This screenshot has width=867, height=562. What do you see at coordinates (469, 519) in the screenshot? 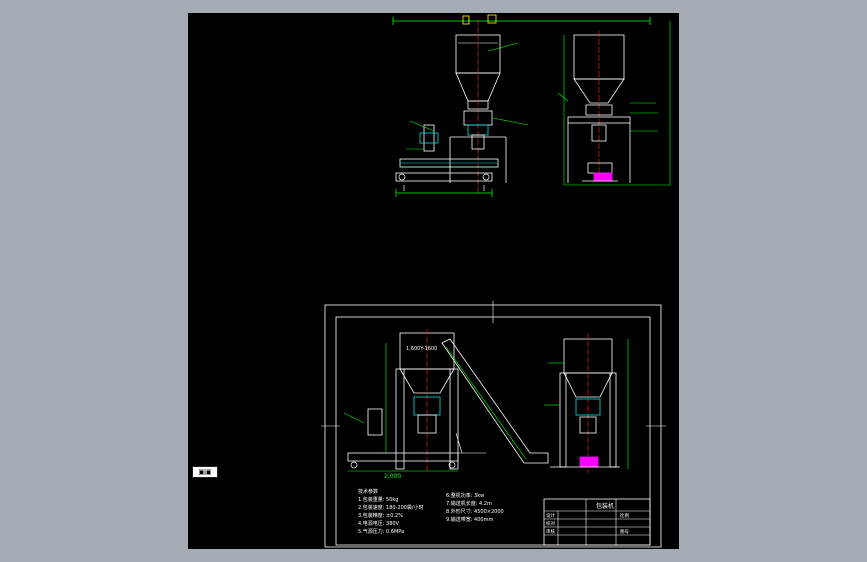
I see `svg-text: 9.输送带宽: 400mm` at bounding box center [469, 519].